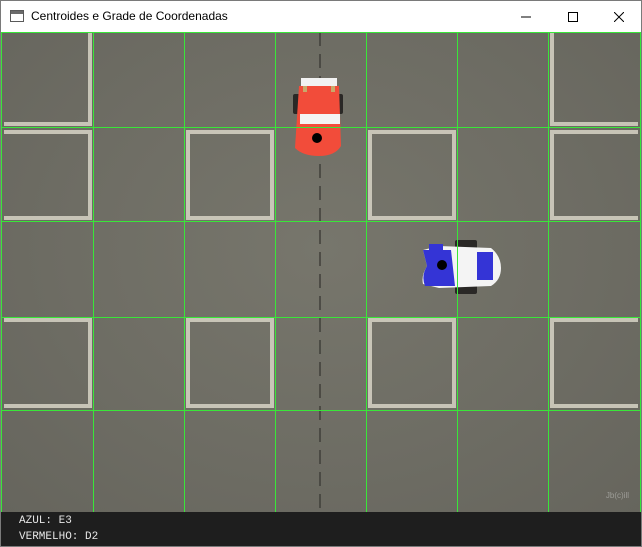  I want to click on blue-car, so click(461, 267).